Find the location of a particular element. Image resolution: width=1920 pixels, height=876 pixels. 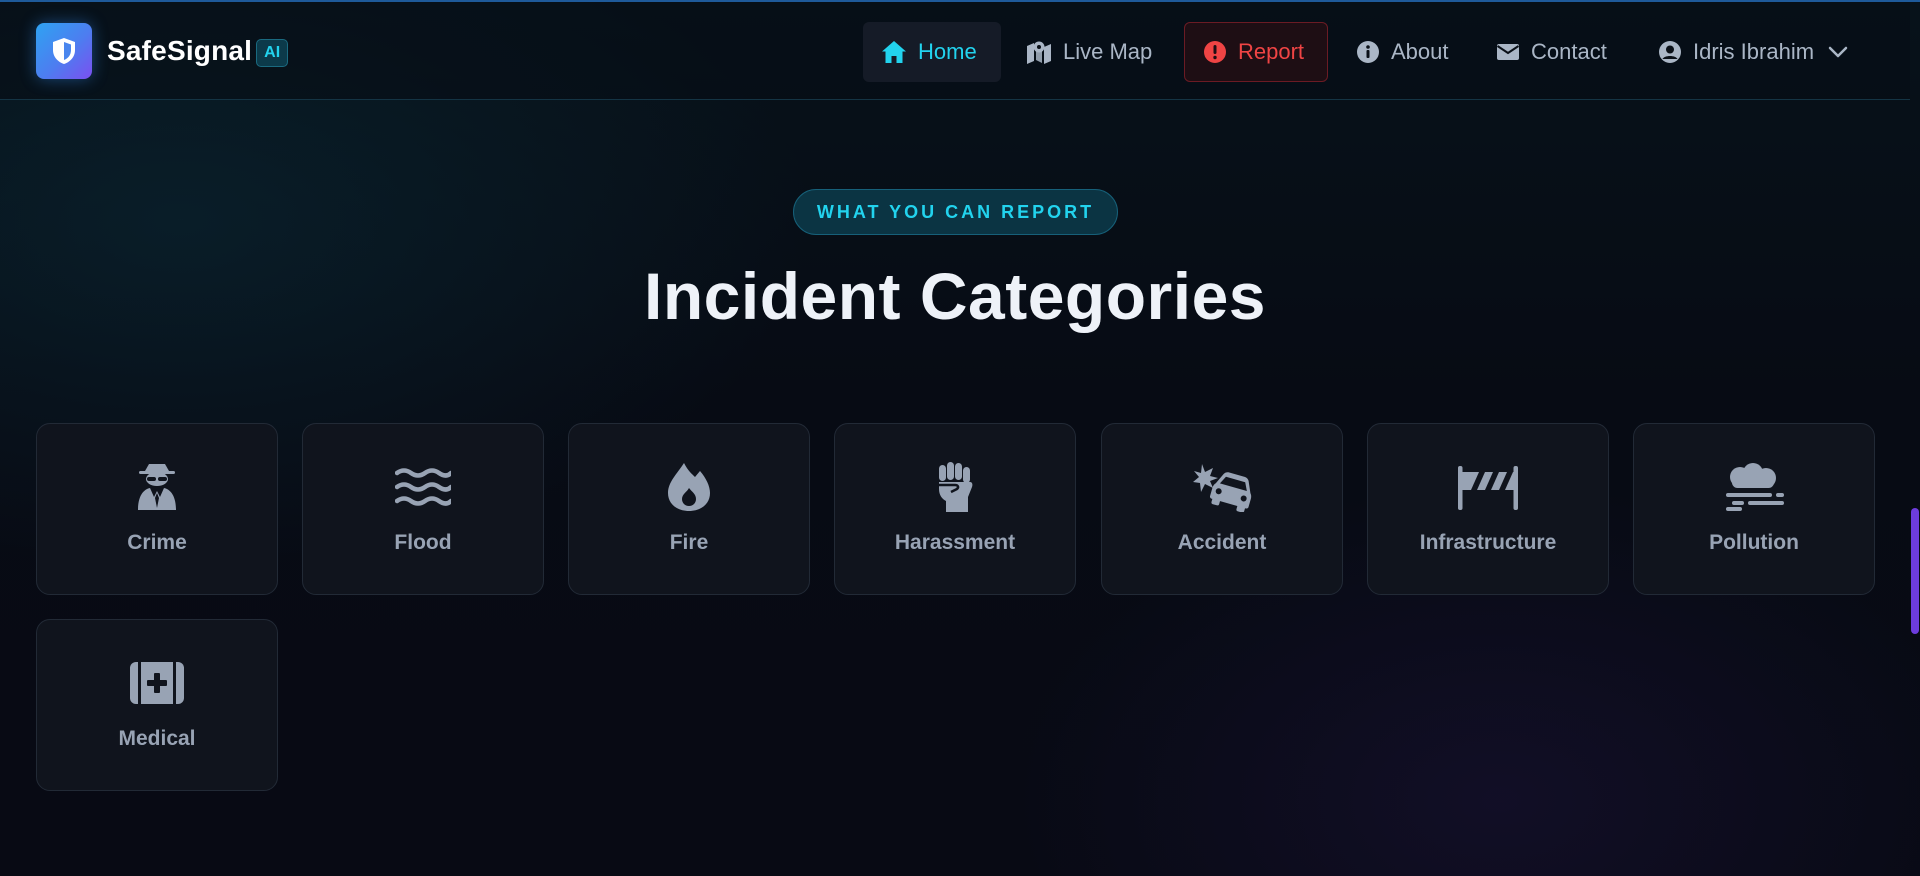

brand-name: SafeSignal is located at coordinates (180, 50).